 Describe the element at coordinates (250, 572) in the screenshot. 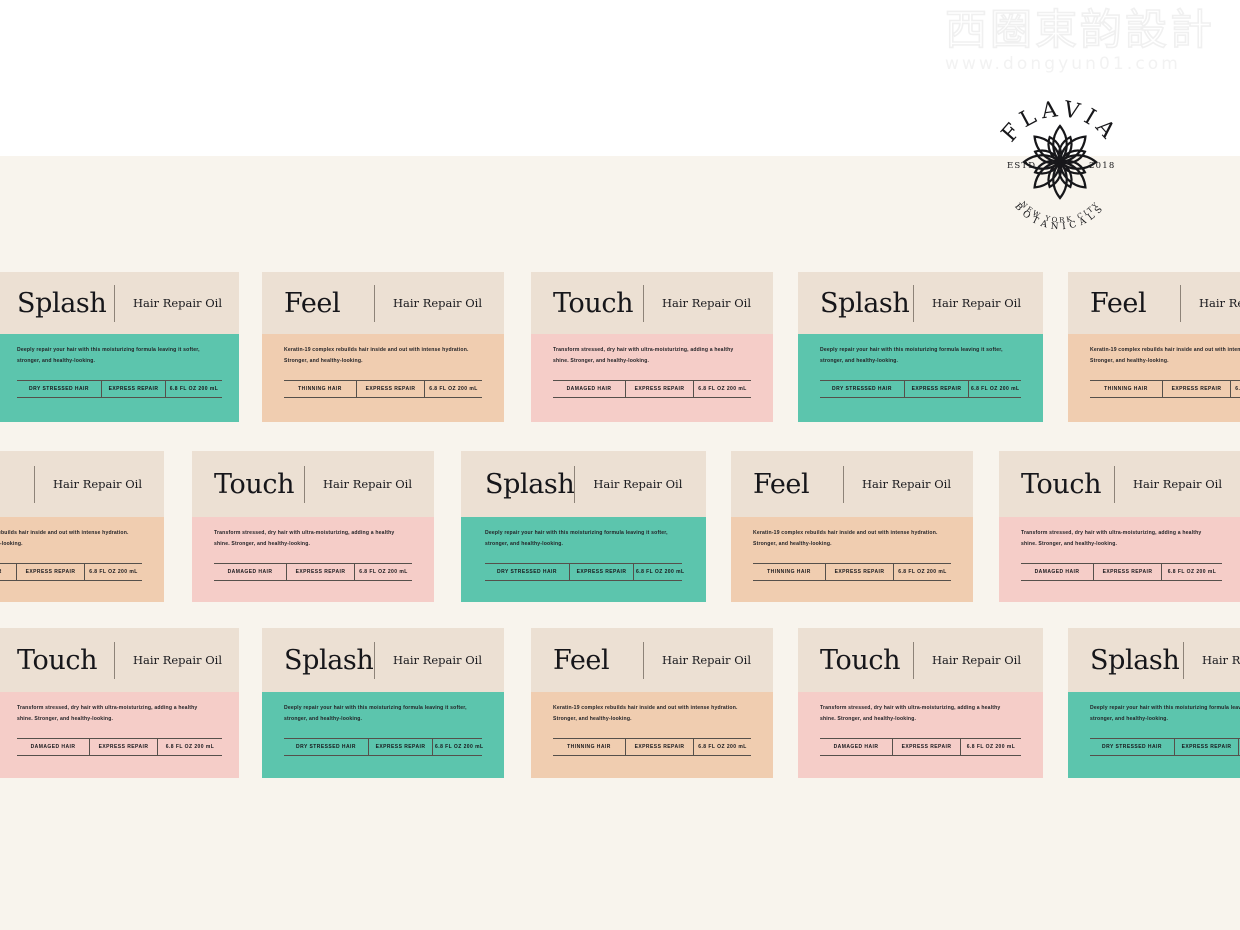

I see `spec-hair-type: DAMAGED HAIR` at that location.